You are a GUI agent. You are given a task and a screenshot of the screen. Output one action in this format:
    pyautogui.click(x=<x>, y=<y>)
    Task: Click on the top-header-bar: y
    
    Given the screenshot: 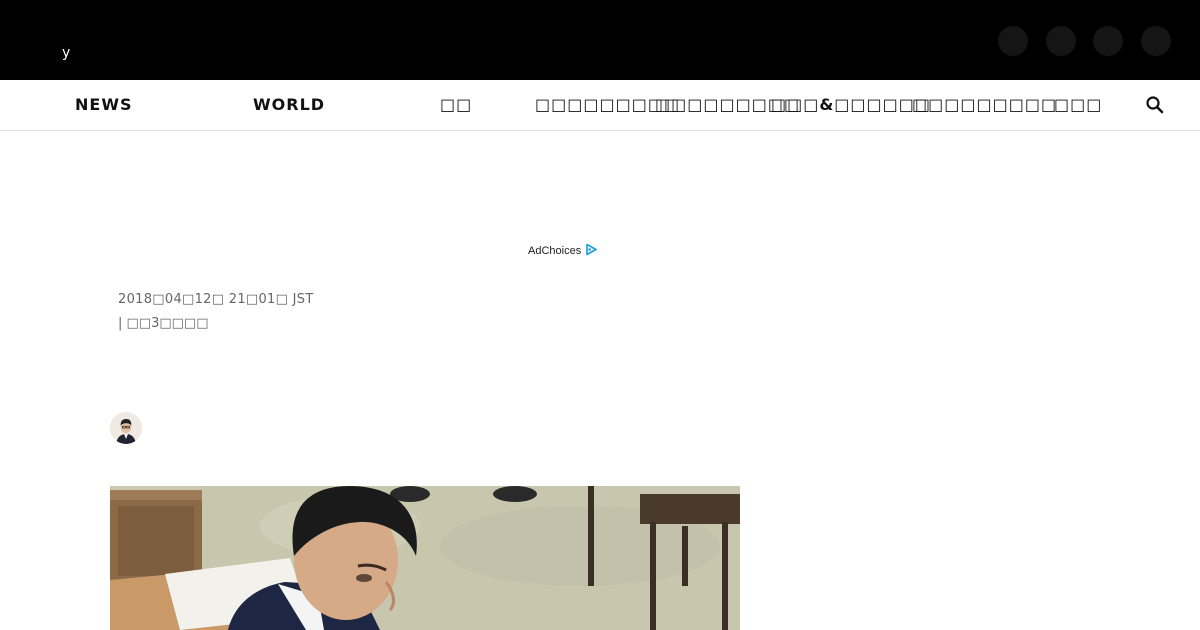 What is the action you would take?
    pyautogui.click(x=600, y=40)
    